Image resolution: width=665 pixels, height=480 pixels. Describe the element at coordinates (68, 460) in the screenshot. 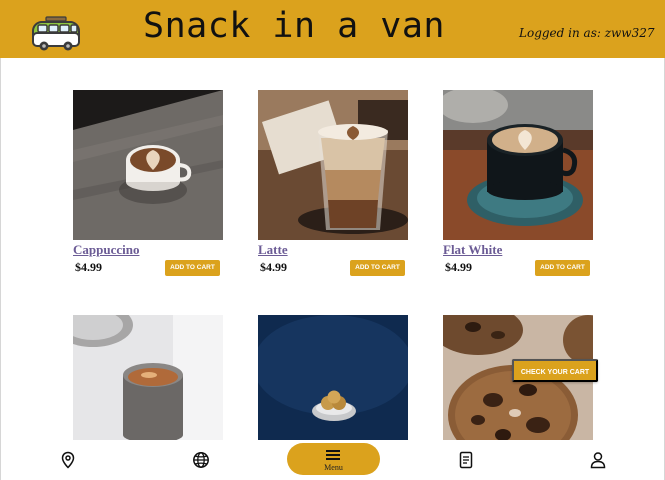

I see `location-pin-icon` at that location.